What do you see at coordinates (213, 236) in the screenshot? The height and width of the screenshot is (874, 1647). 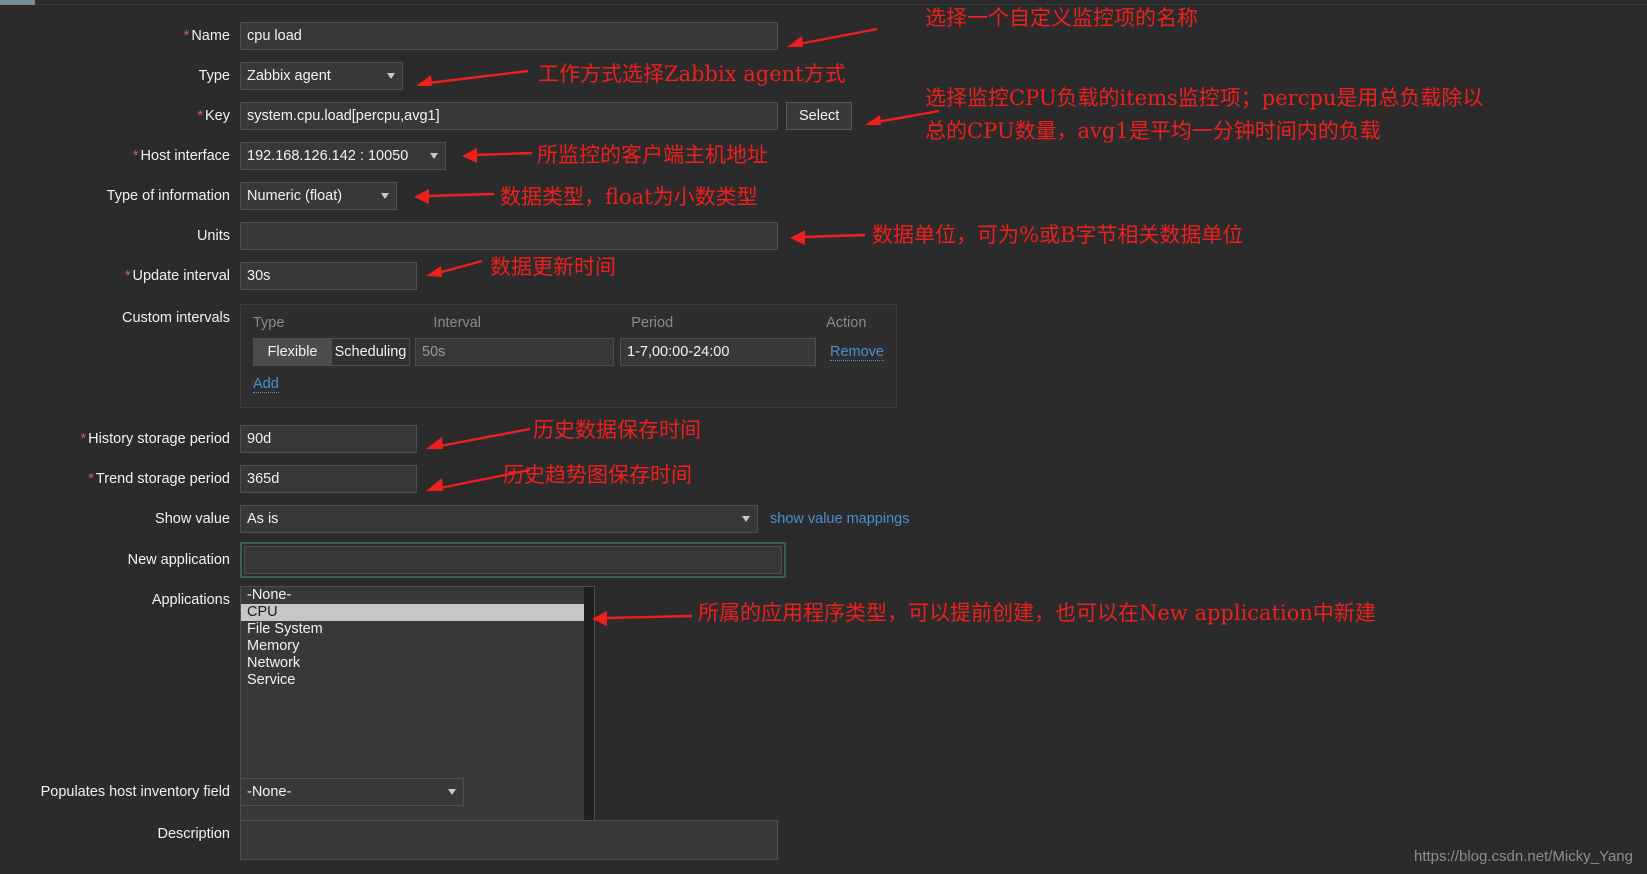 I see `label-units-text: Units` at bounding box center [213, 236].